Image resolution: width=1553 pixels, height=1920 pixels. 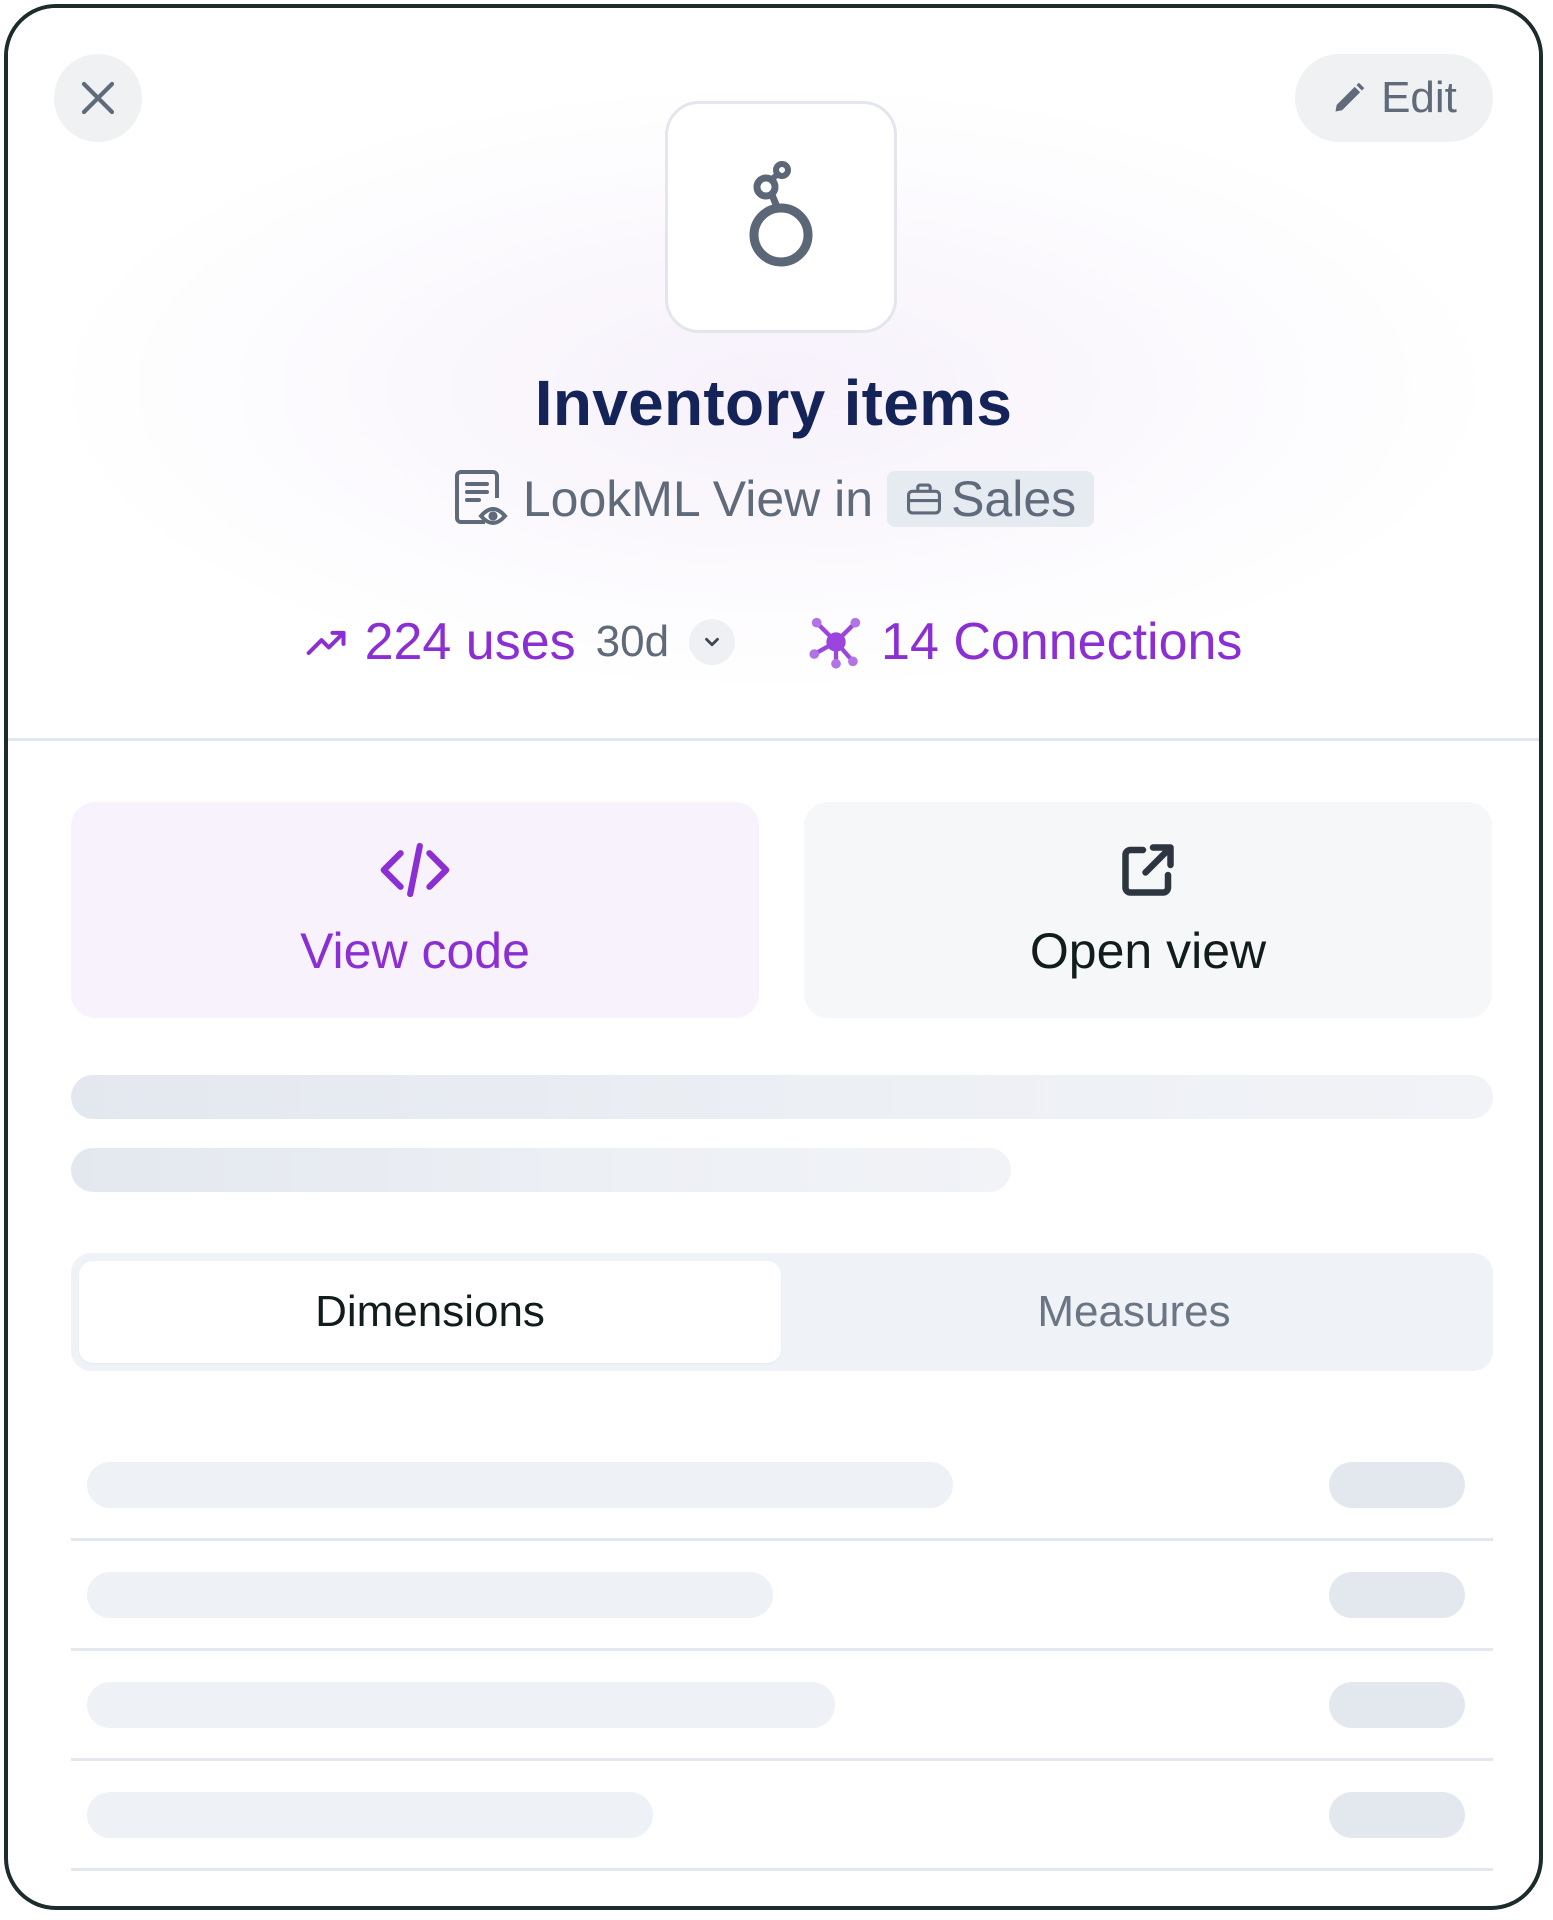 What do you see at coordinates (1014, 499) in the screenshot?
I see `folder-label: Sales` at bounding box center [1014, 499].